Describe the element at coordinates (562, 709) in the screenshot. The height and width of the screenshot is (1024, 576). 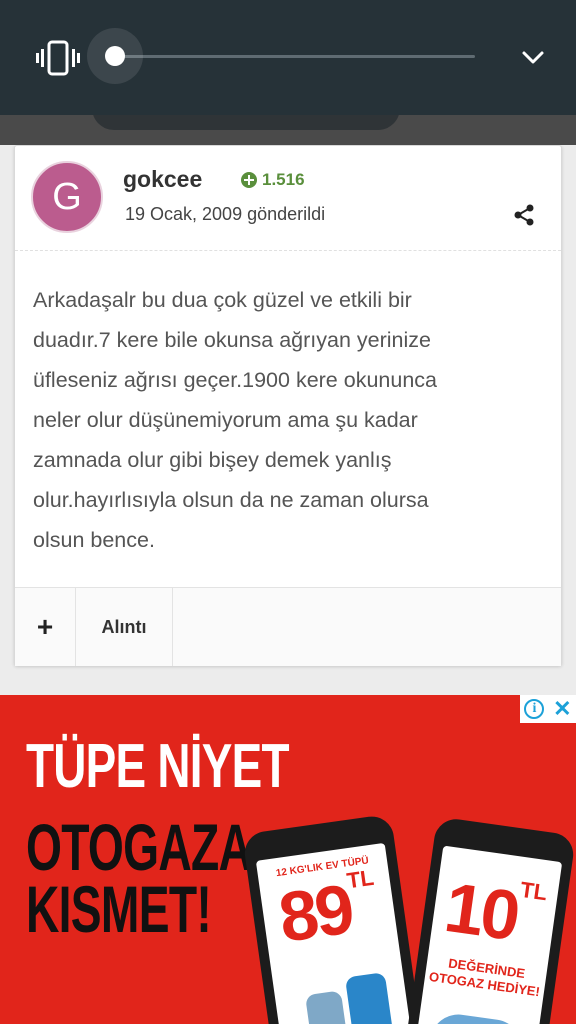
I see `close-icon: ✕` at that location.